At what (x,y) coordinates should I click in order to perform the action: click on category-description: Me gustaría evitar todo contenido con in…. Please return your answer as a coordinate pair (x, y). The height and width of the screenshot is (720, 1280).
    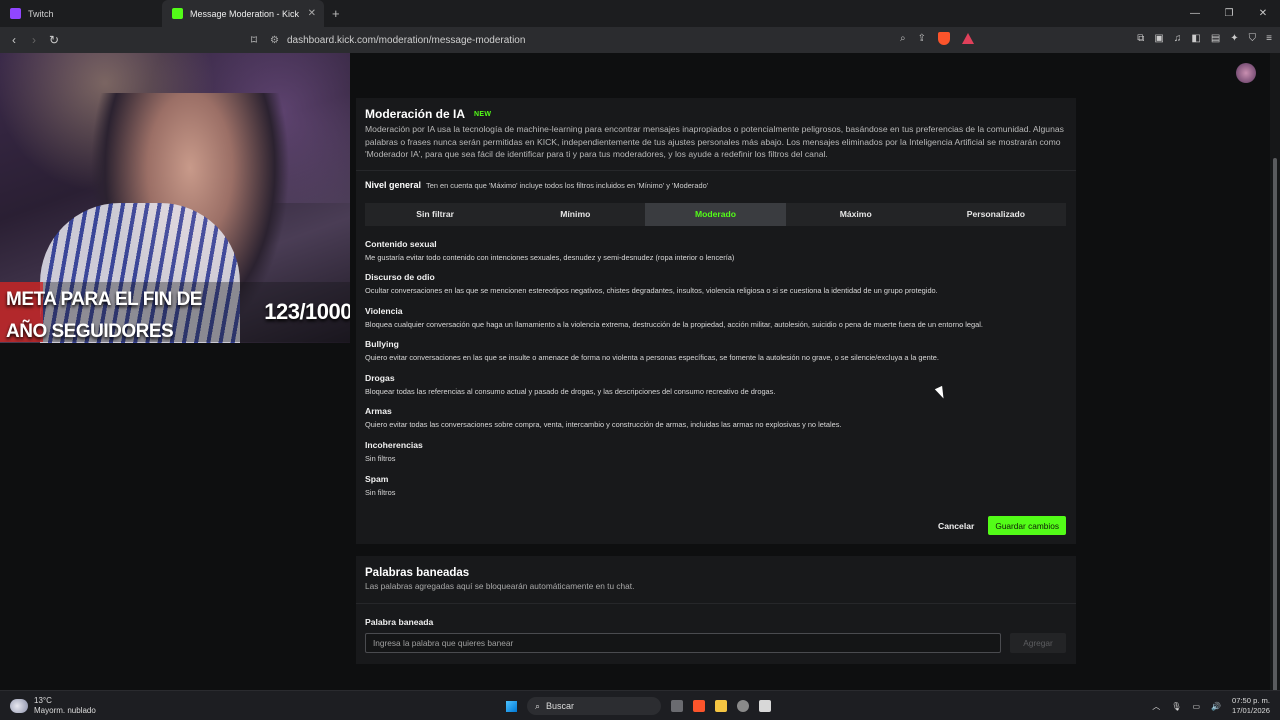
    Looking at the image, I should click on (550, 257).